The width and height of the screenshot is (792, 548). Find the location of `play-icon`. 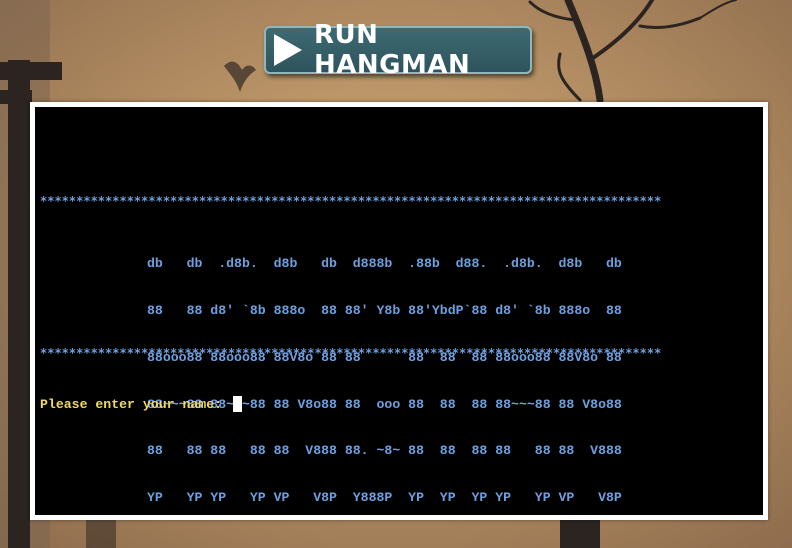

play-icon is located at coordinates (288, 50).